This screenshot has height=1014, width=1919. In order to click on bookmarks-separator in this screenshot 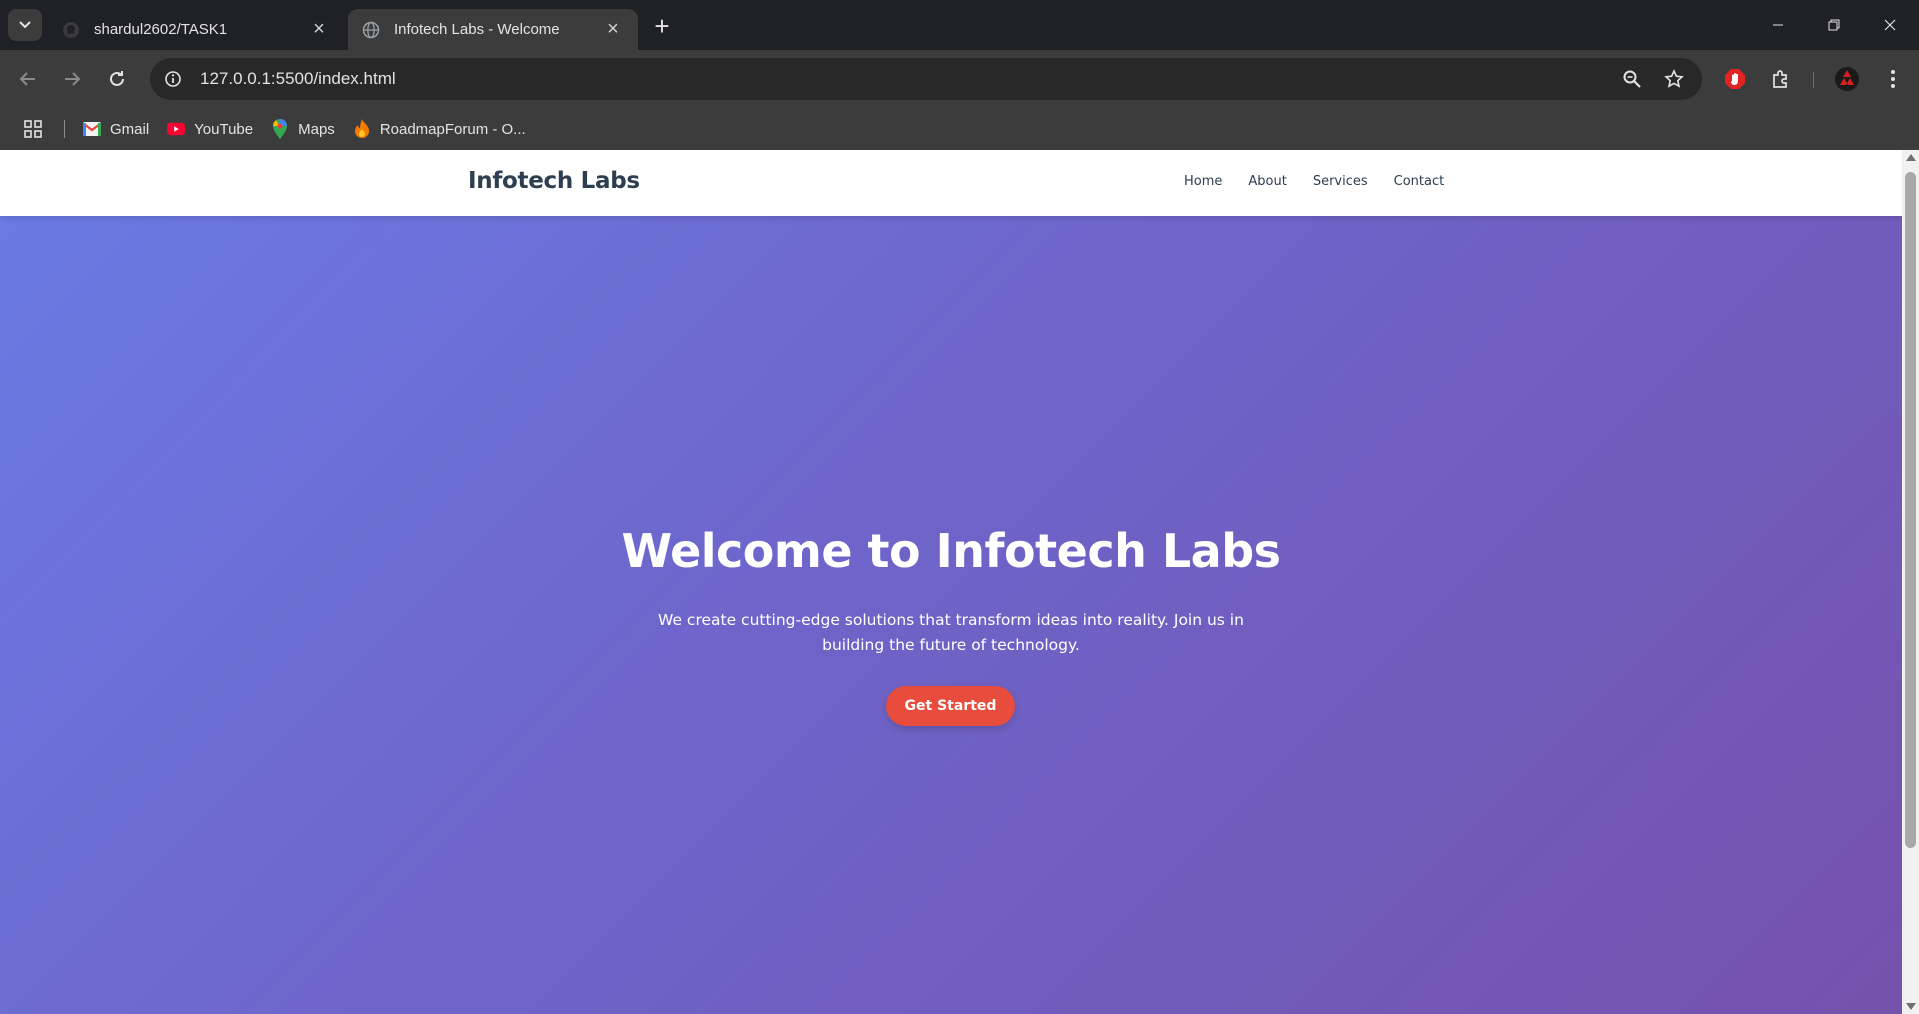, I will do `click(64, 129)`.